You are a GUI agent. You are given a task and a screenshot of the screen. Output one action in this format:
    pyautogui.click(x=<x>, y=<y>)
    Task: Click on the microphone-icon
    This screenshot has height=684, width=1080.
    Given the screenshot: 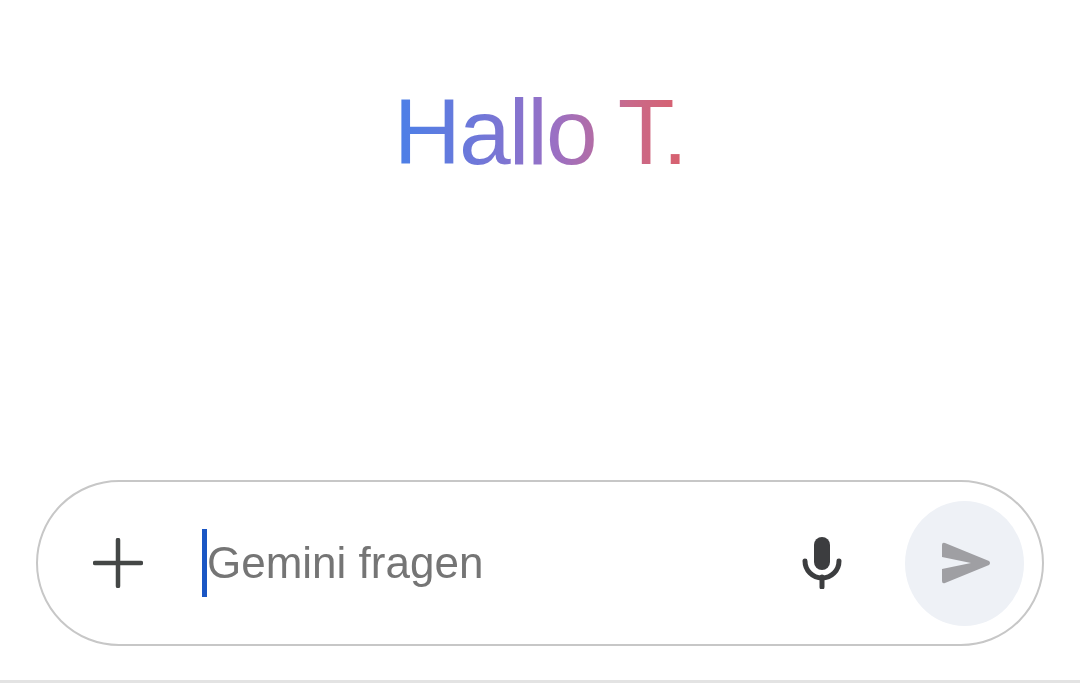 What is the action you would take?
    pyautogui.click(x=822, y=563)
    